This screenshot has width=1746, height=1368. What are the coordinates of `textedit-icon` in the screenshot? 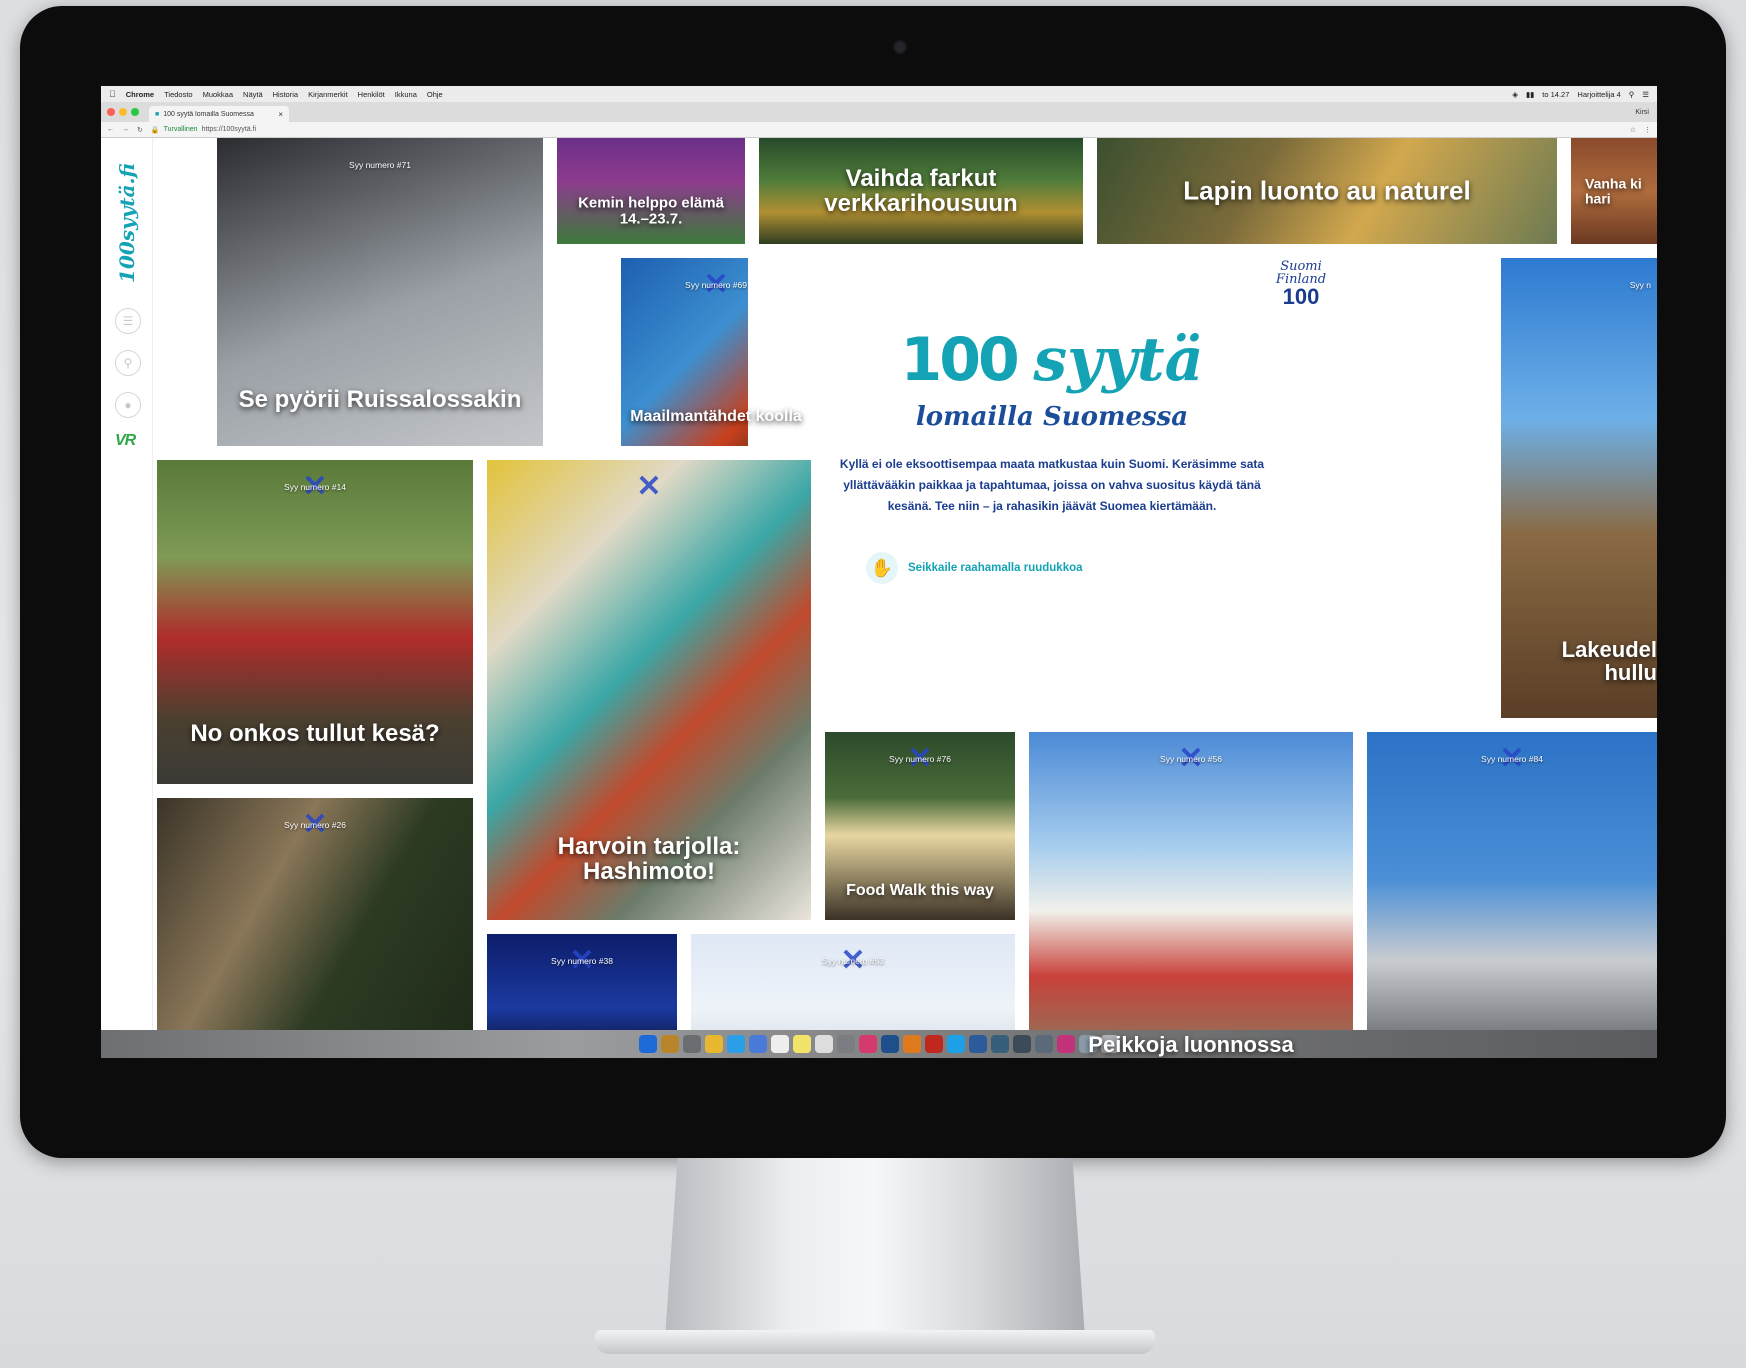 It's located at (824, 1044).